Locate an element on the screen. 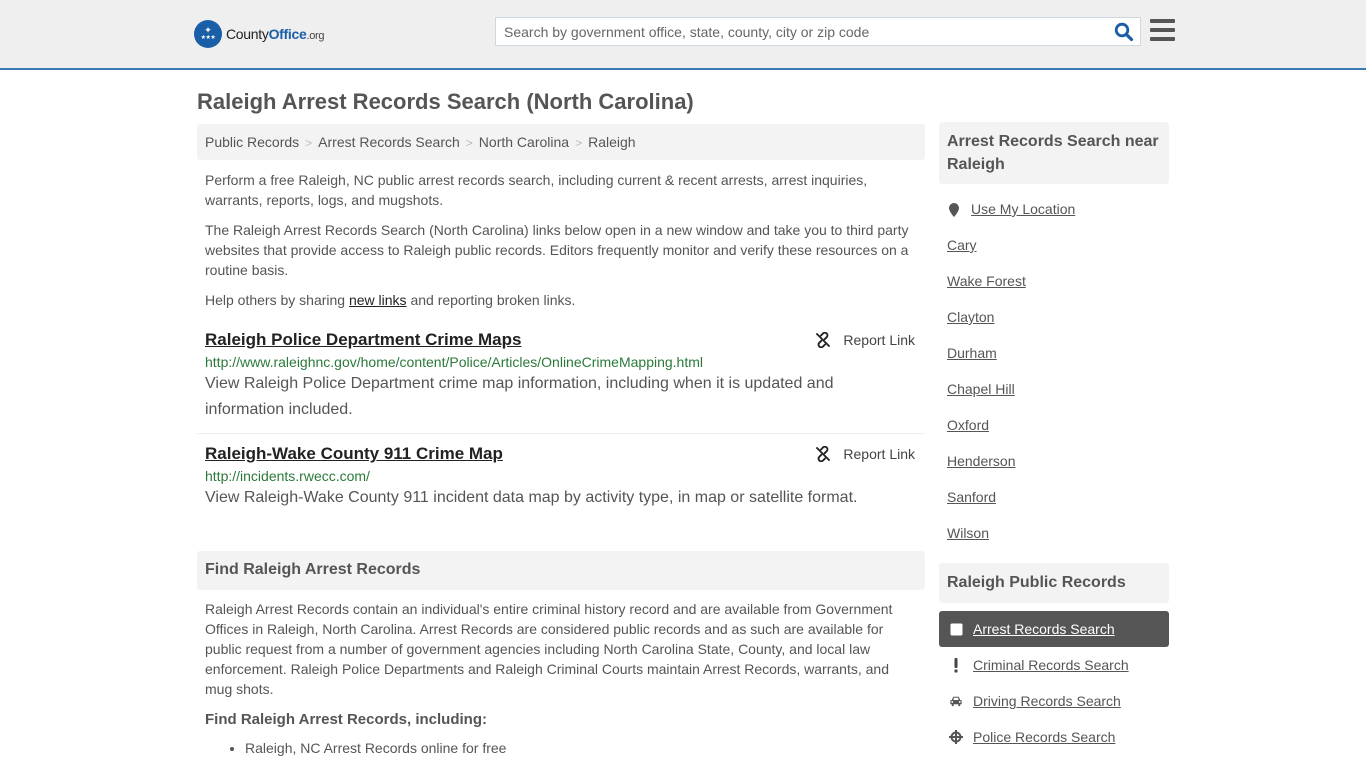 Image resolution: width=1366 pixels, height=768 pixels. logo-text: CountyOffice.org is located at coordinates (275, 34).